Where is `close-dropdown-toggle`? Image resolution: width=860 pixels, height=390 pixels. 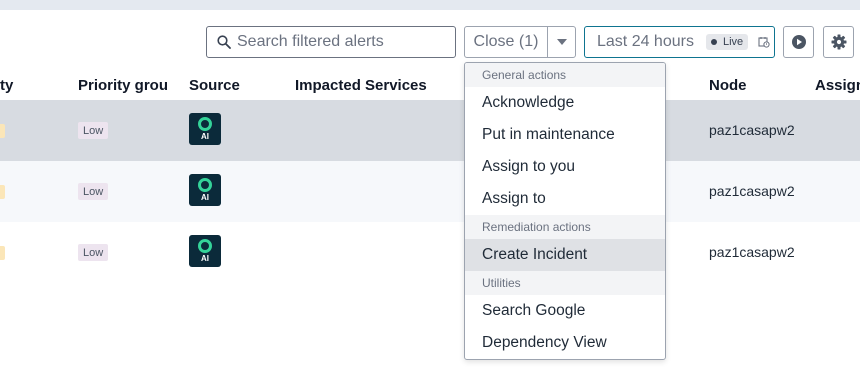
close-dropdown-toggle is located at coordinates (561, 42).